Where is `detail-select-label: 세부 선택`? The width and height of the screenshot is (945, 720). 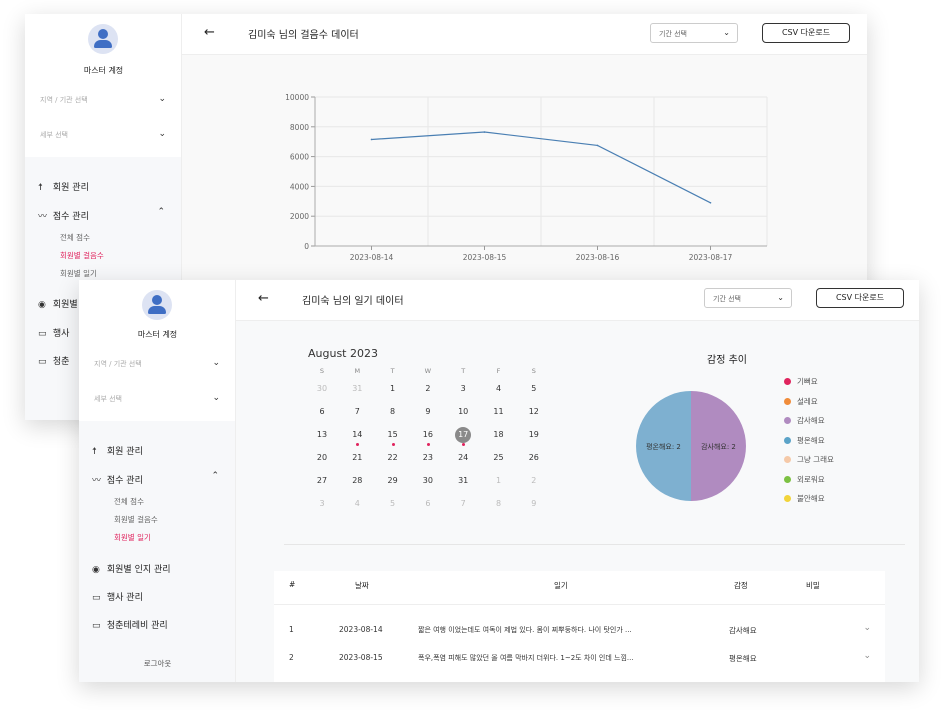 detail-select-label: 세부 선택 is located at coordinates (54, 135).